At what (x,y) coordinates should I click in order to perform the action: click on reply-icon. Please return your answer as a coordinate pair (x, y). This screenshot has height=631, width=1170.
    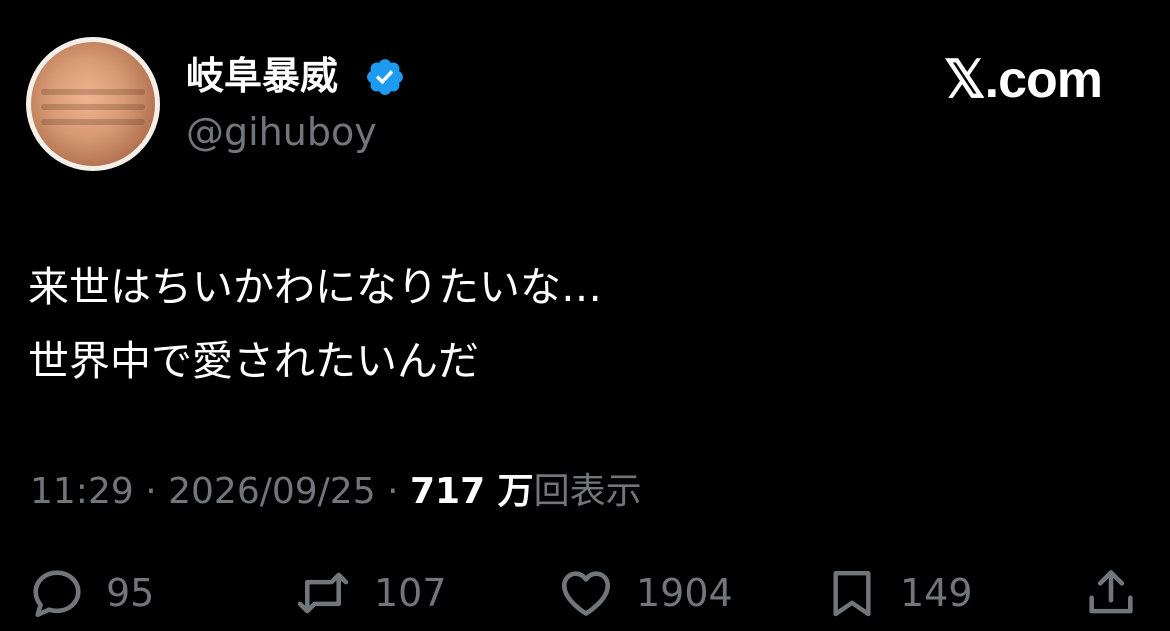
    Looking at the image, I should click on (57, 594).